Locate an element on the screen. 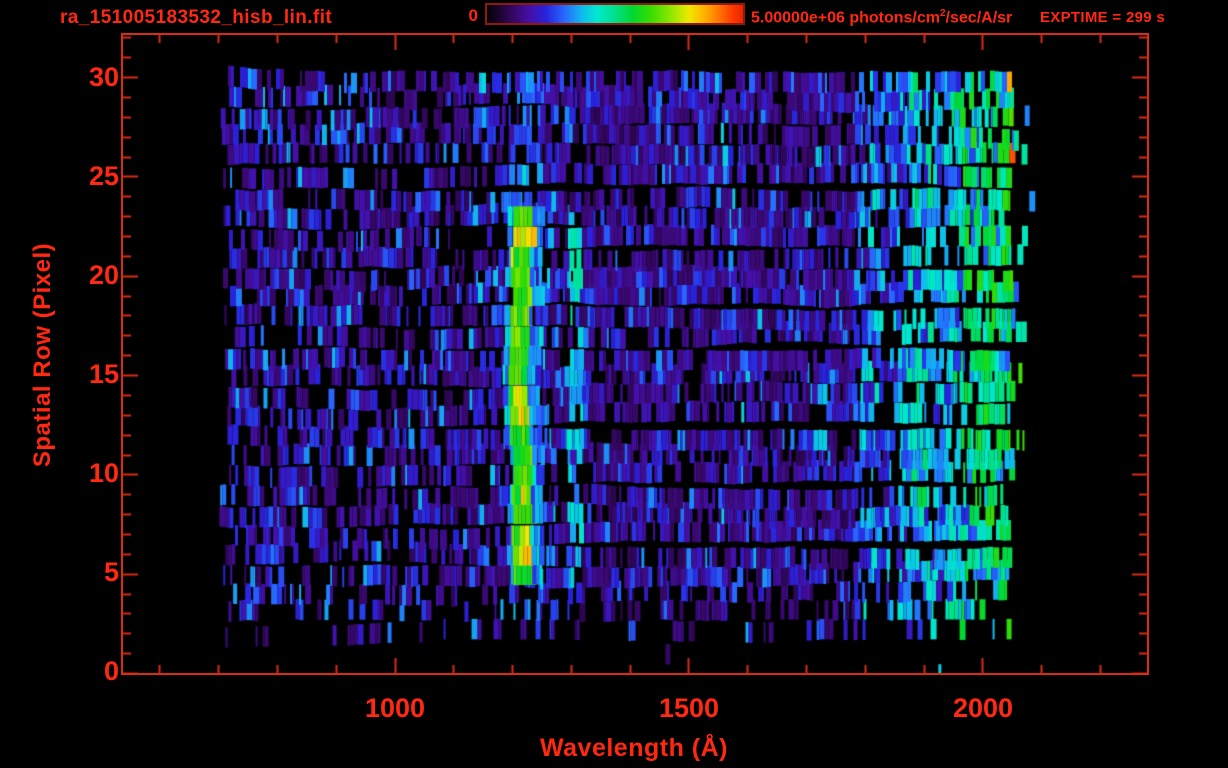 Image resolution: width=1228 pixels, height=768 pixels. x-axis-title: Wavelength (Å) is located at coordinates (634, 748).